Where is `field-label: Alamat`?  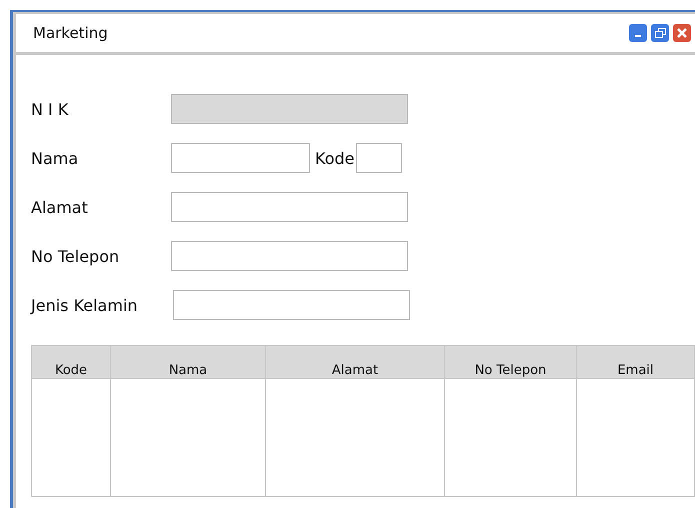 field-label: Alamat is located at coordinates (60, 207).